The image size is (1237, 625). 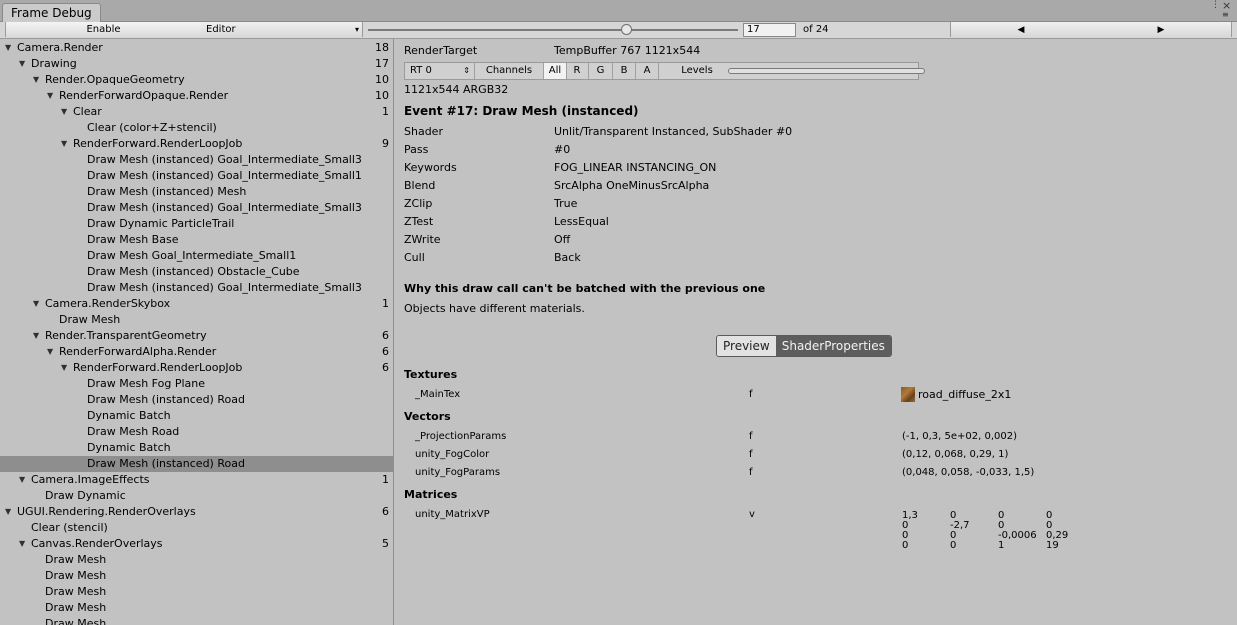 What do you see at coordinates (133, 431) in the screenshot?
I see `tree-row-label: Draw Mesh Road` at bounding box center [133, 431].